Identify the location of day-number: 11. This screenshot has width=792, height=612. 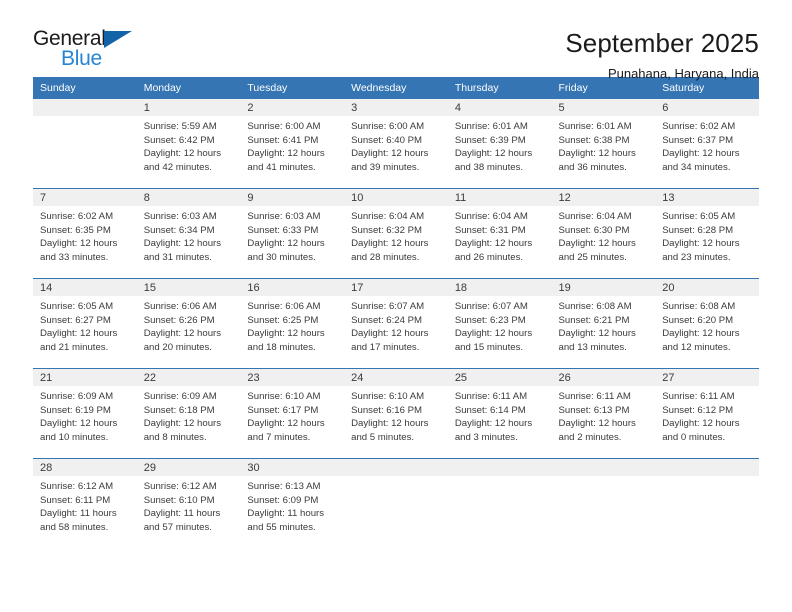
(499, 197).